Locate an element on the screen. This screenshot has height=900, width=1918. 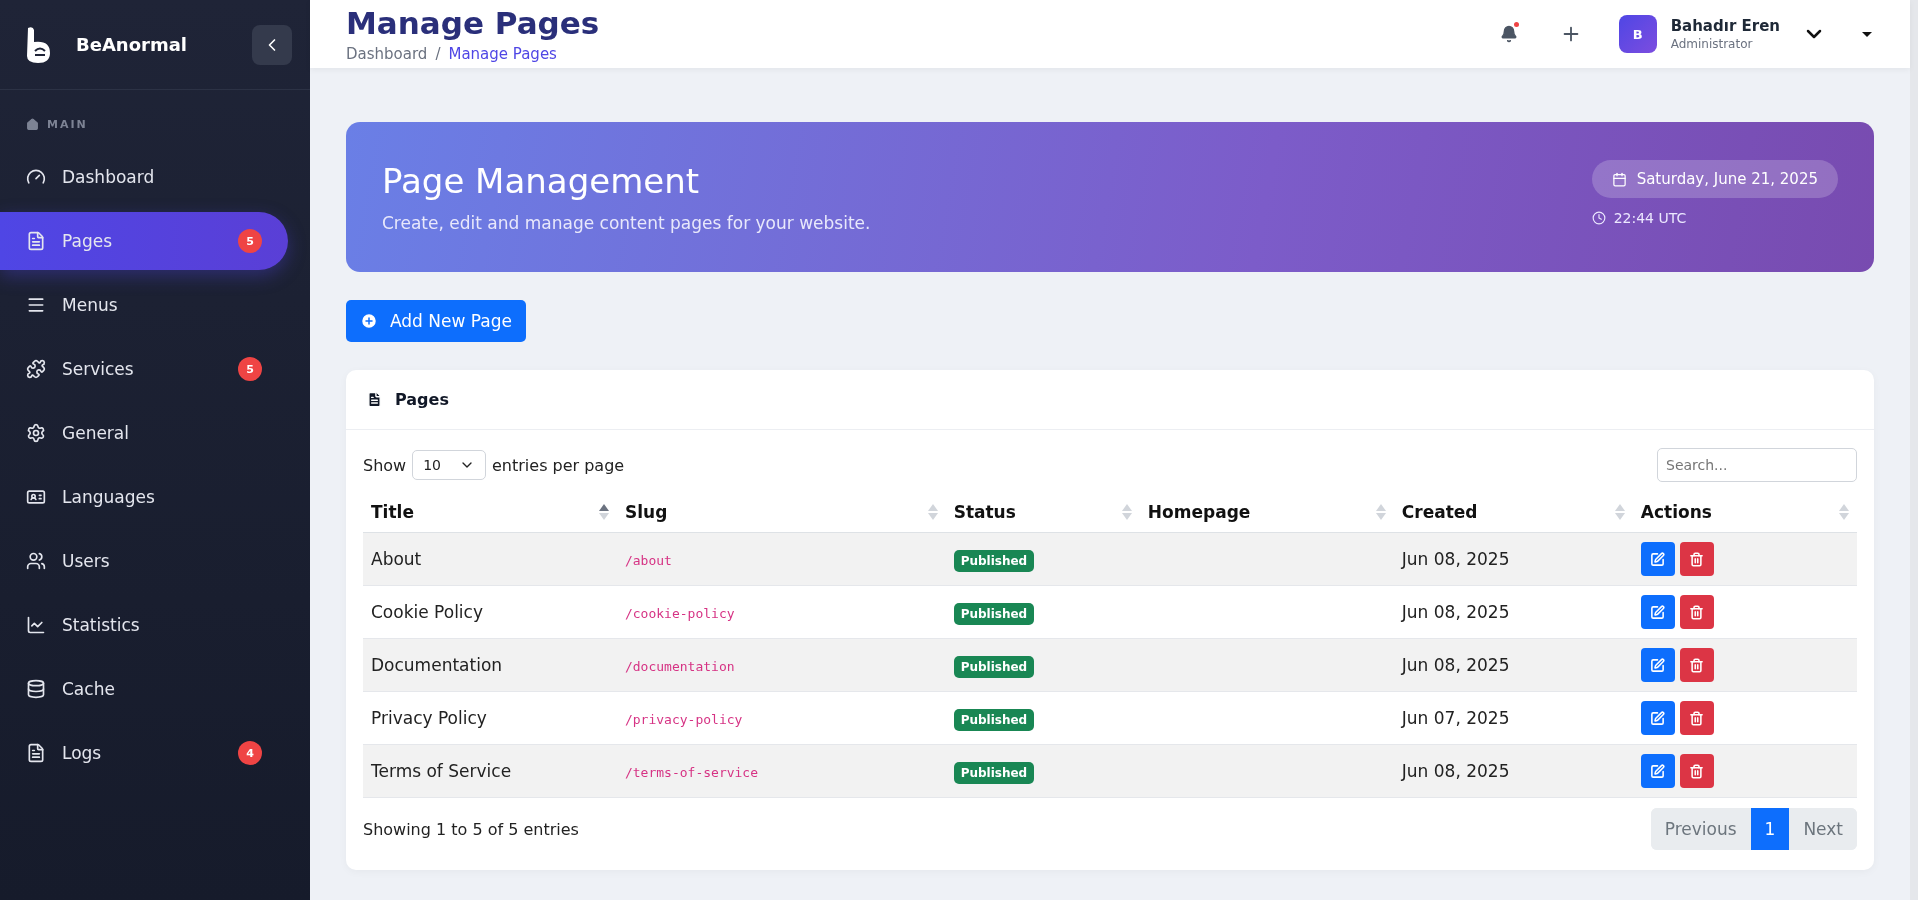
user-menu: B Bahadır Eren Administrator is located at coordinates (1745, 34).